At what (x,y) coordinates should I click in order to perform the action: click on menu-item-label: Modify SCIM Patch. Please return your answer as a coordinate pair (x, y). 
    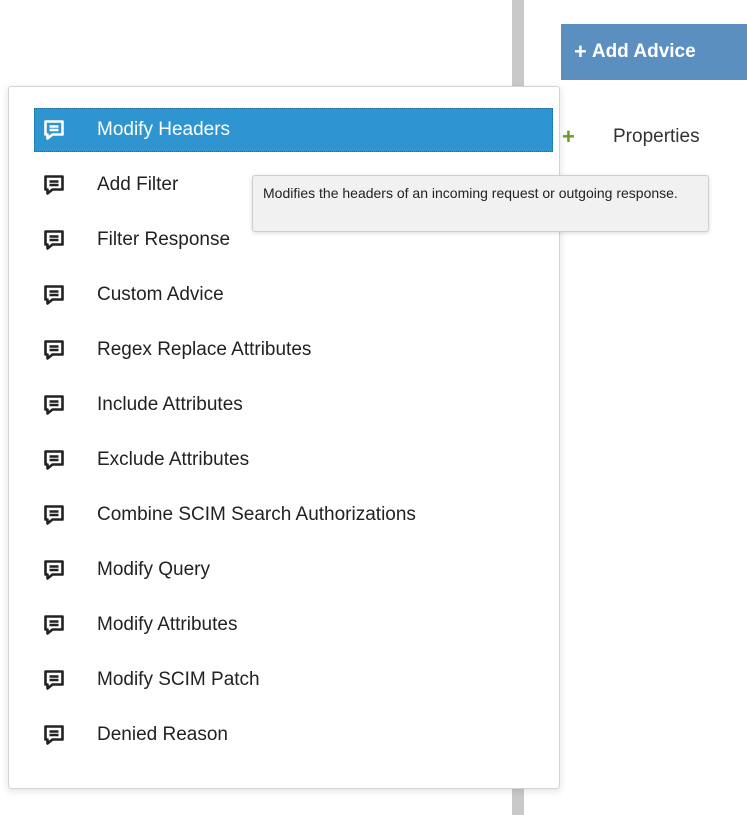
    Looking at the image, I should click on (178, 679).